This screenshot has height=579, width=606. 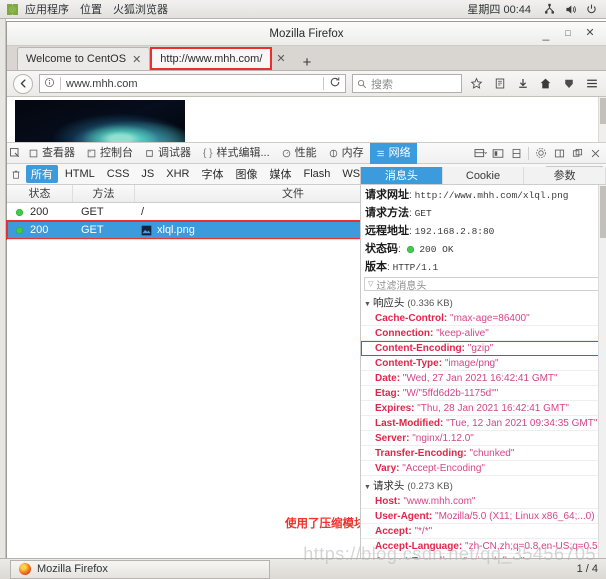 What do you see at coordinates (307, 62) in the screenshot?
I see `new-tab-button: +` at bounding box center [307, 62].